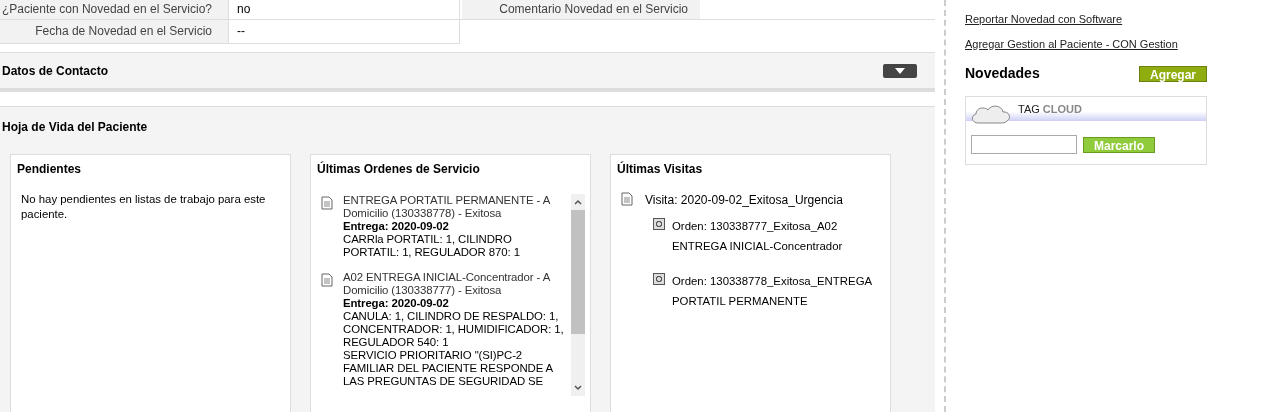 The image size is (1266, 412). I want to click on tag-input, so click(1024, 144).